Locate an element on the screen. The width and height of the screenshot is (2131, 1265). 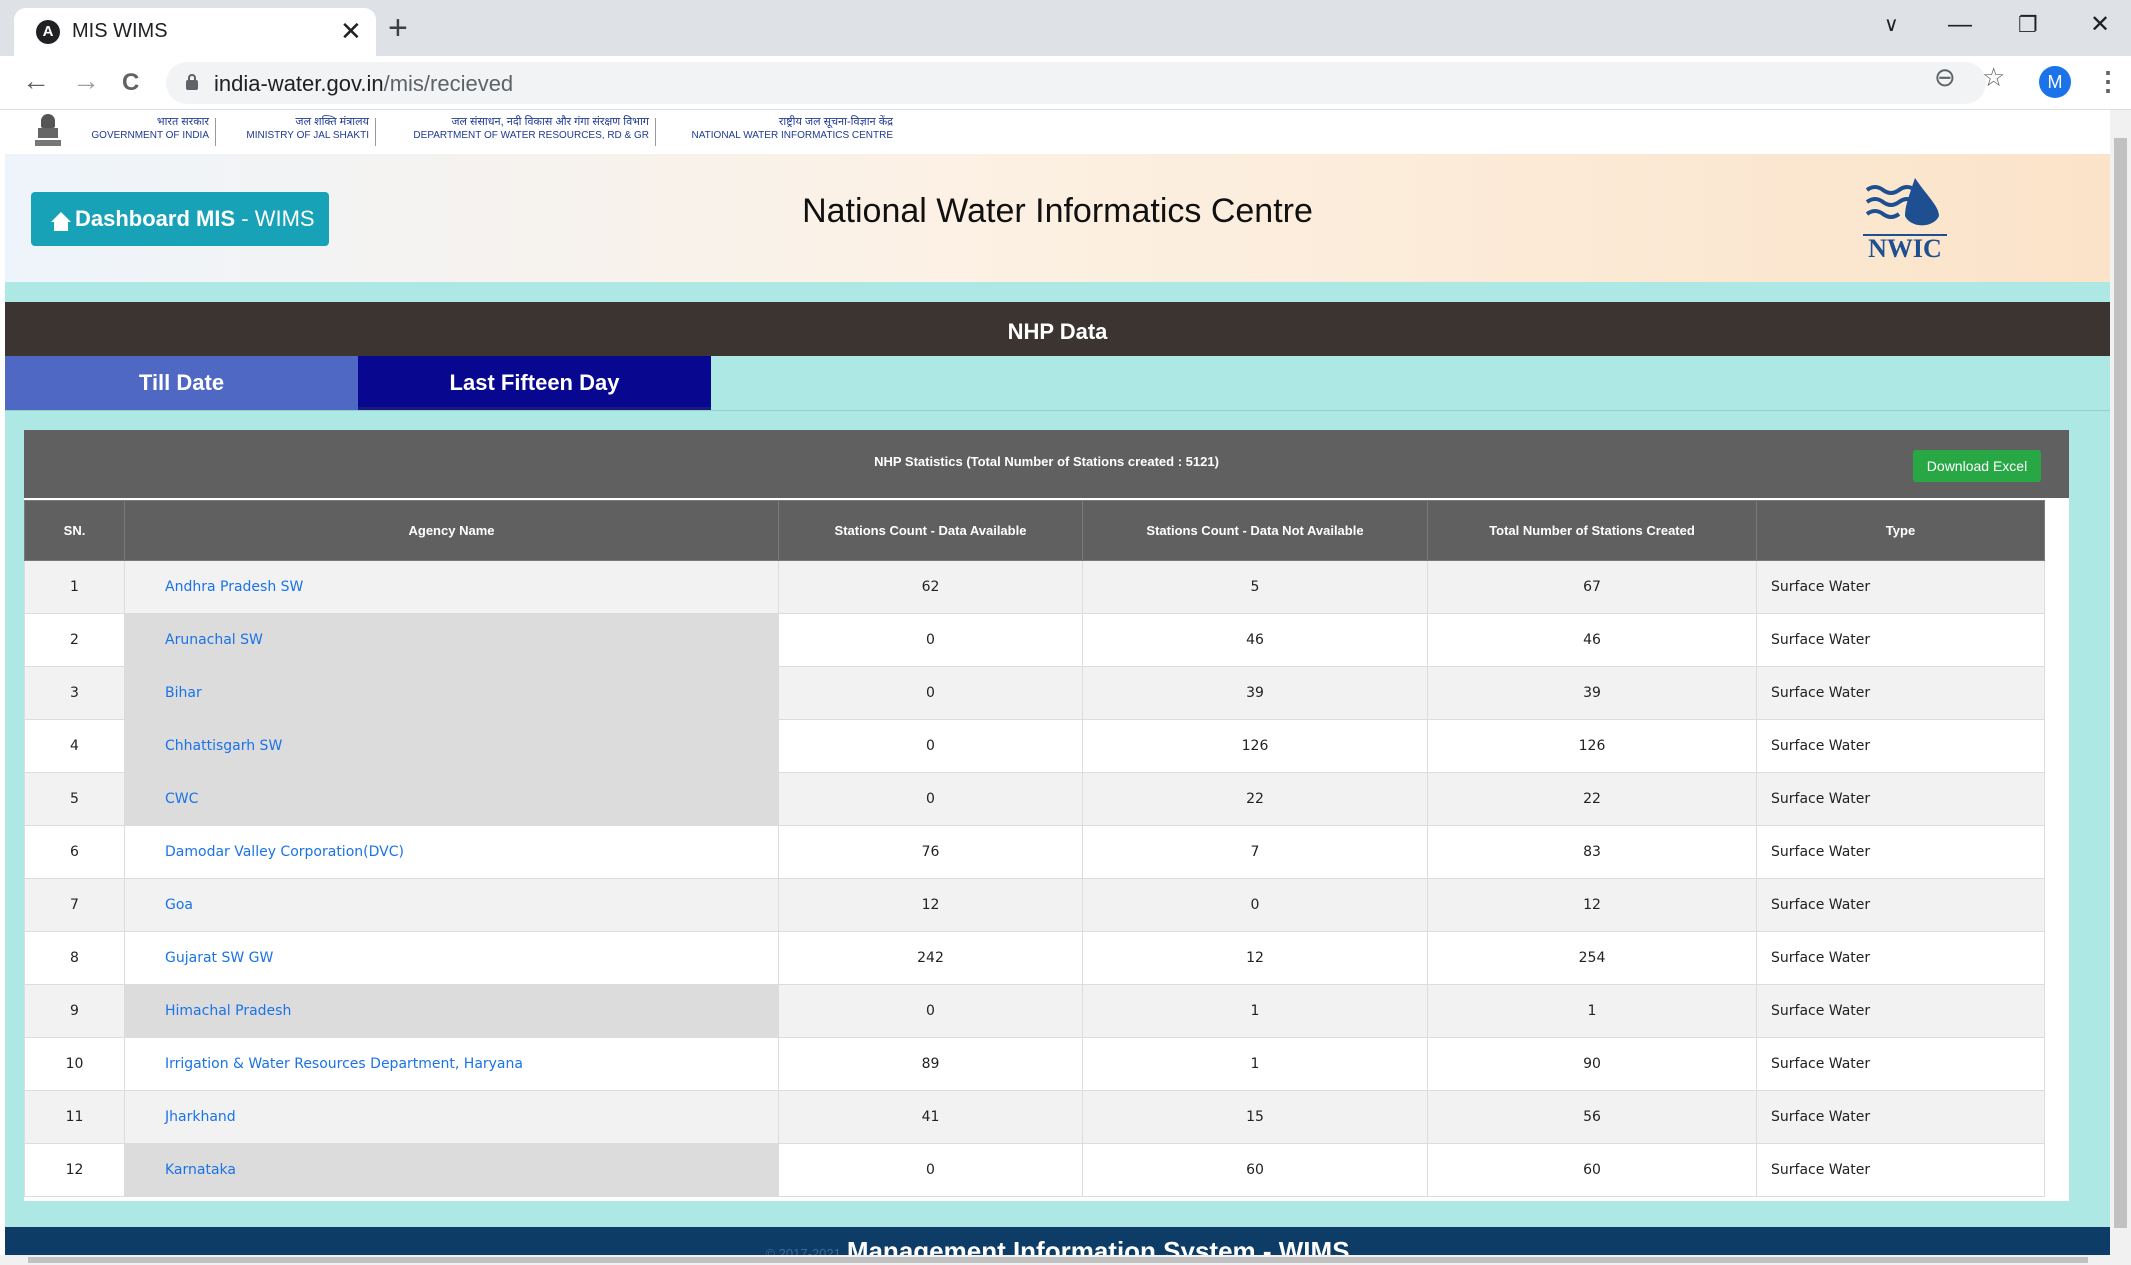
cell-total-stations: 126 is located at coordinates (1592, 746).